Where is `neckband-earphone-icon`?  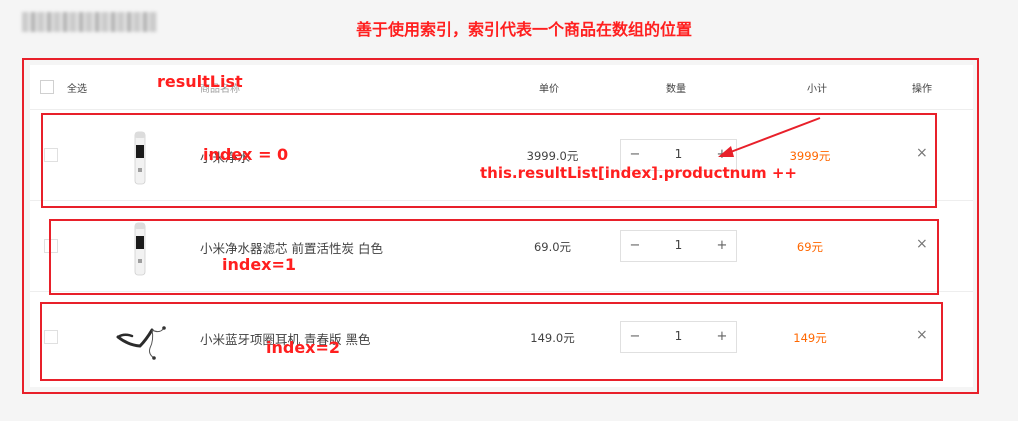
neckband-earphone-icon is located at coordinates (140, 339).